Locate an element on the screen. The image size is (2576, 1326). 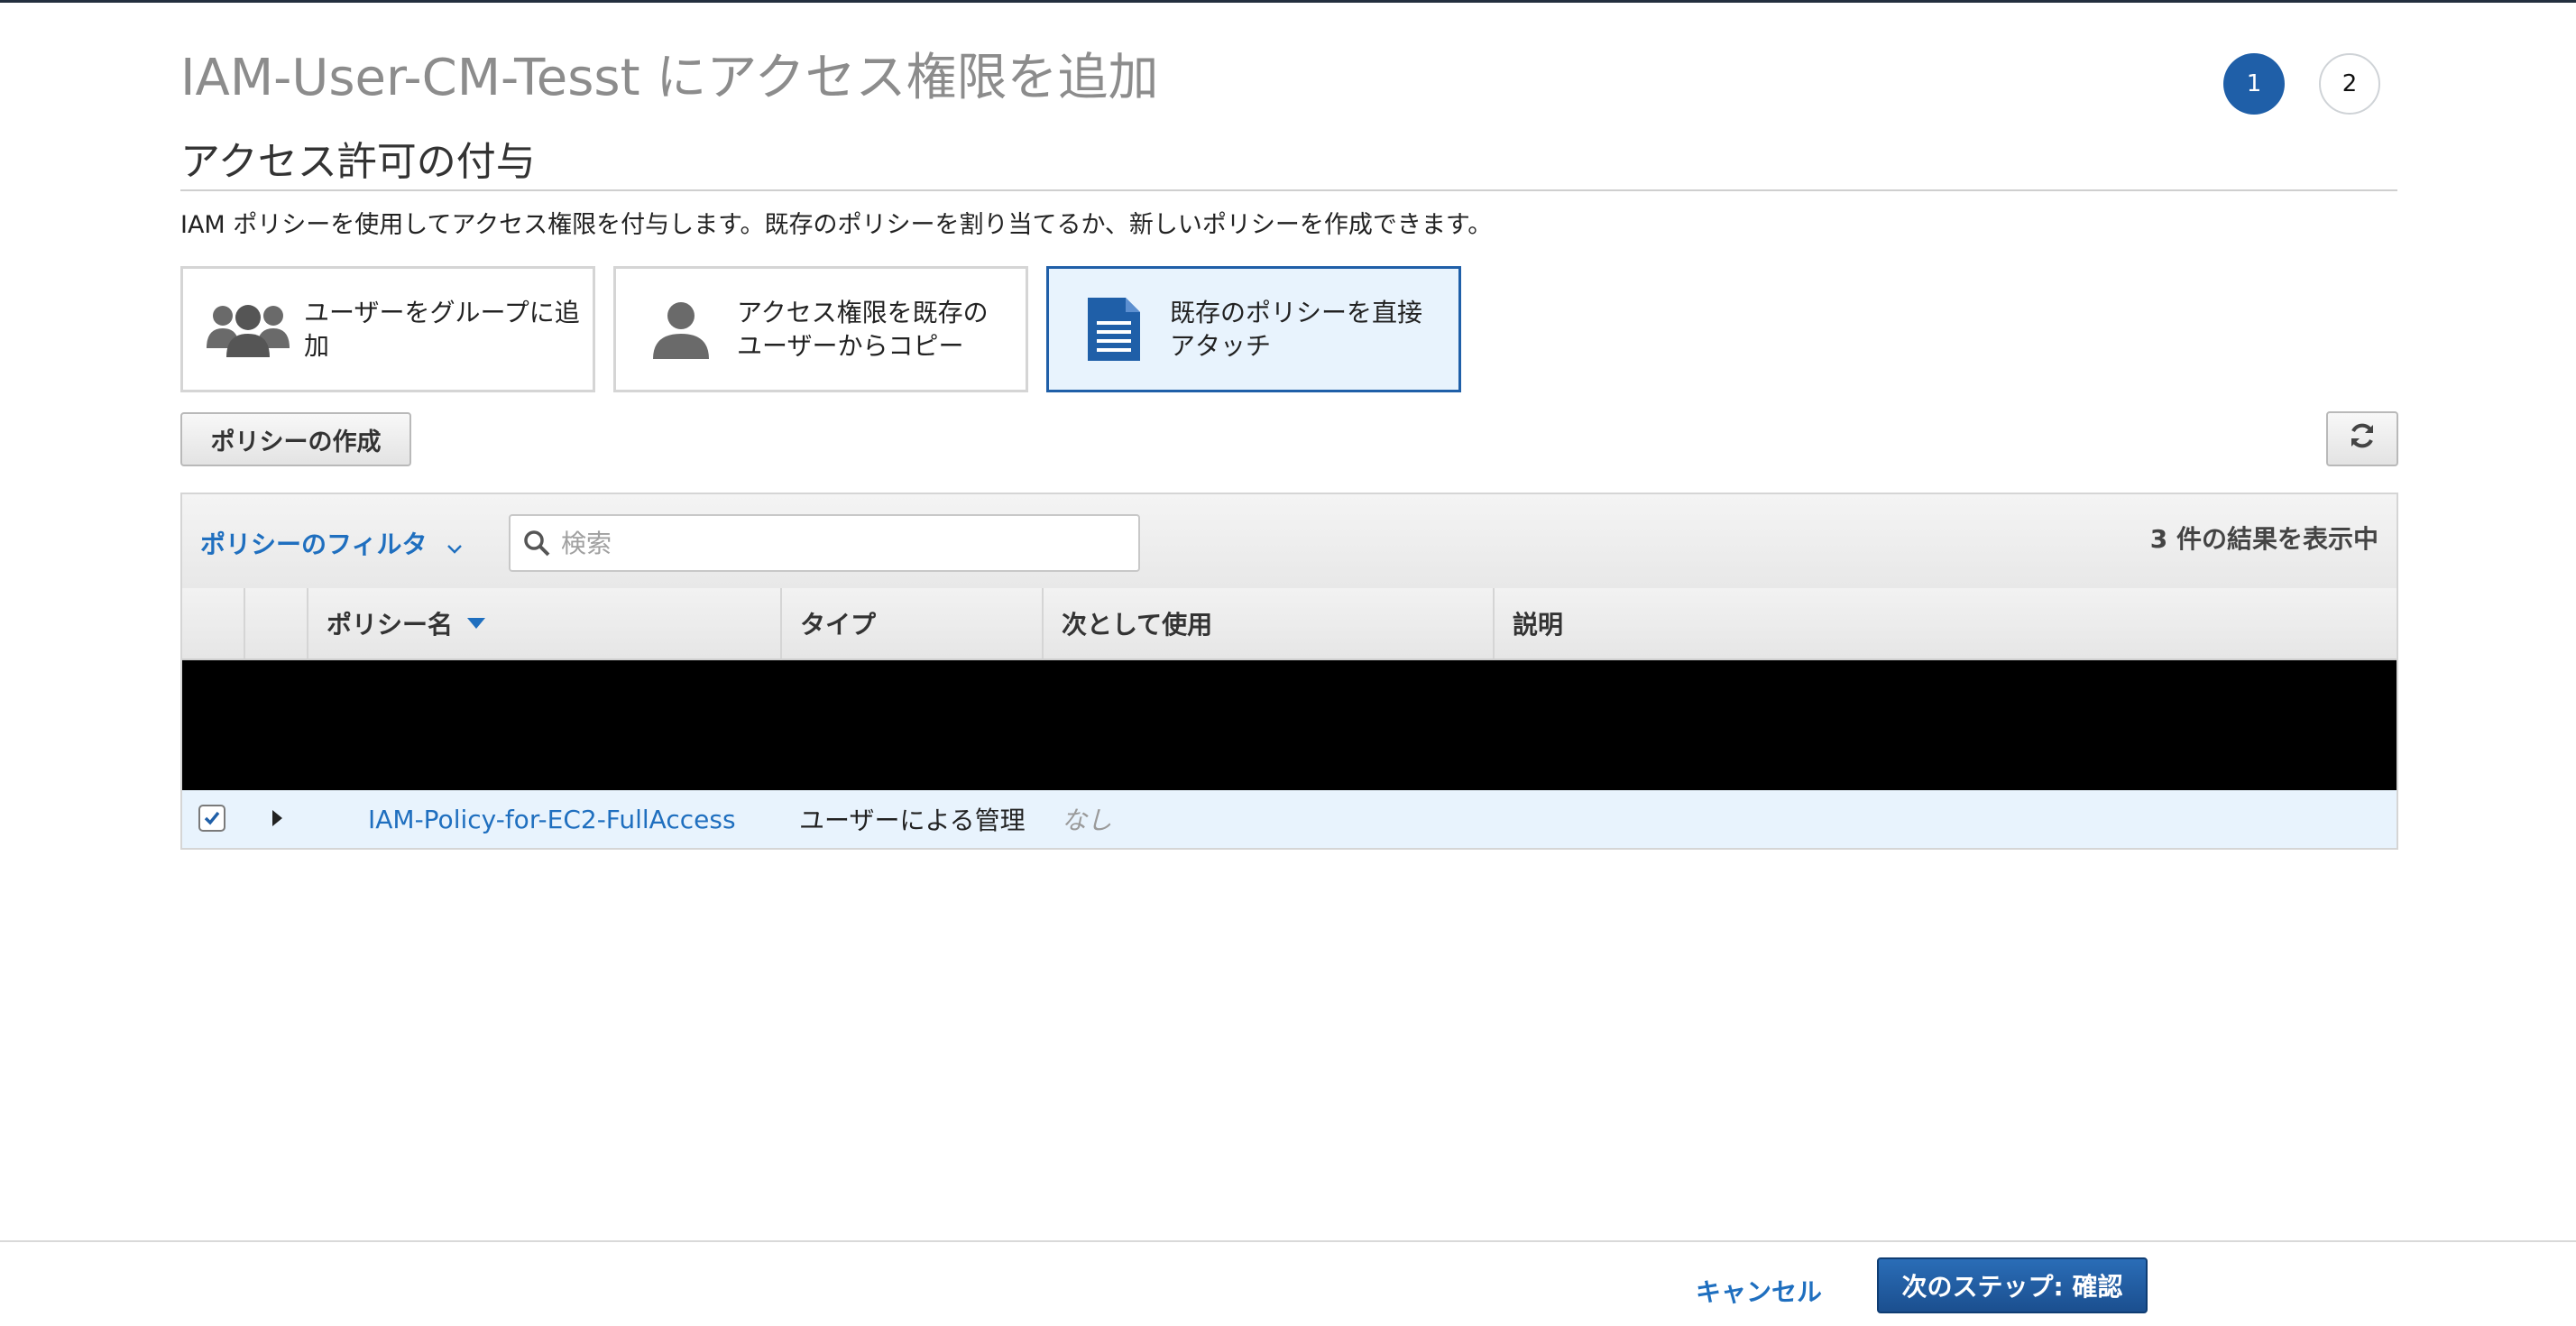
header-expand-column is located at coordinates (276, 623).